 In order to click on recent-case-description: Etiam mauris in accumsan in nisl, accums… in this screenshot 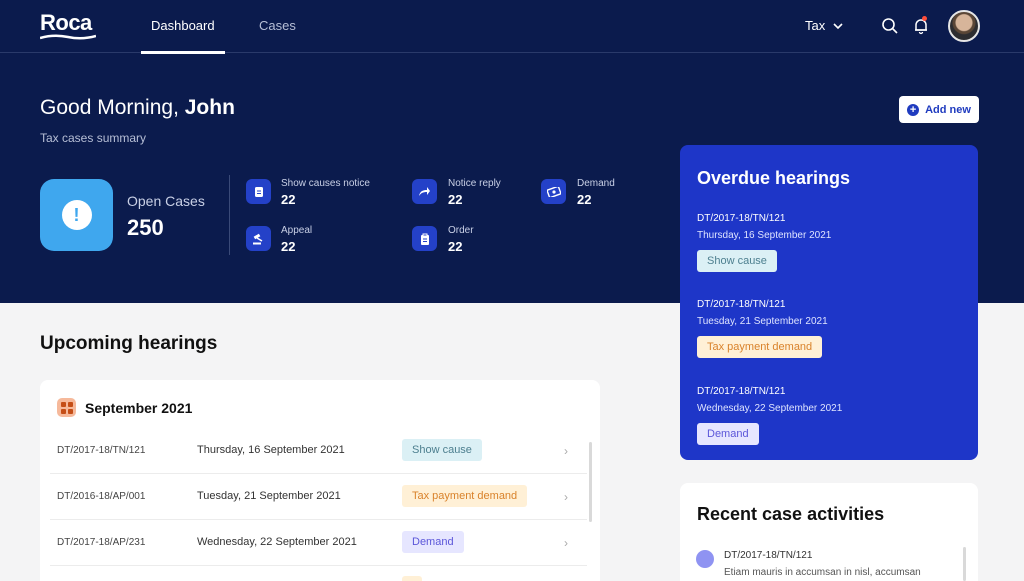, I will do `click(822, 572)`.